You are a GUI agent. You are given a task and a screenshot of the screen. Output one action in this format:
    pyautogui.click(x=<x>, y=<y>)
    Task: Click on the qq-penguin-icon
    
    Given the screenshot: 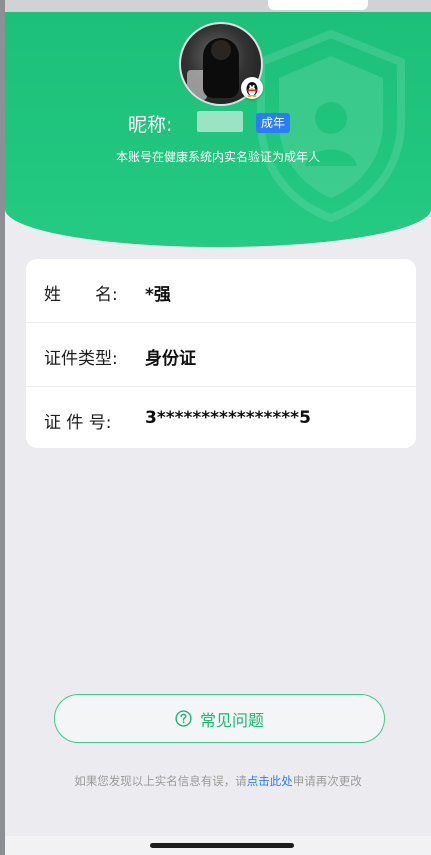 What is the action you would take?
    pyautogui.click(x=252, y=88)
    